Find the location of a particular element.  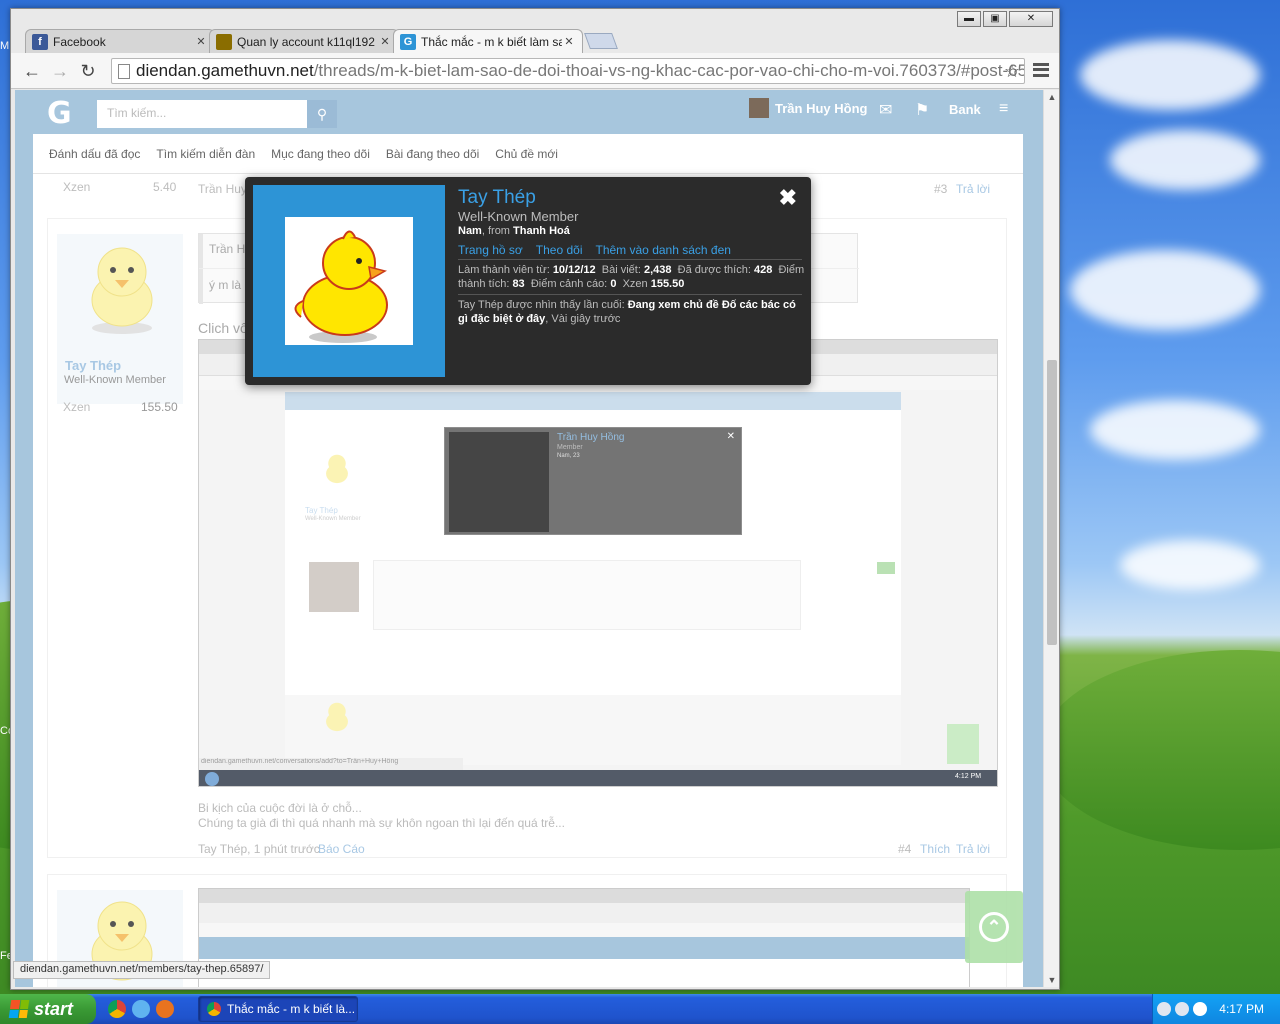

flag-icon: ⚑ is located at coordinates (922, 110).